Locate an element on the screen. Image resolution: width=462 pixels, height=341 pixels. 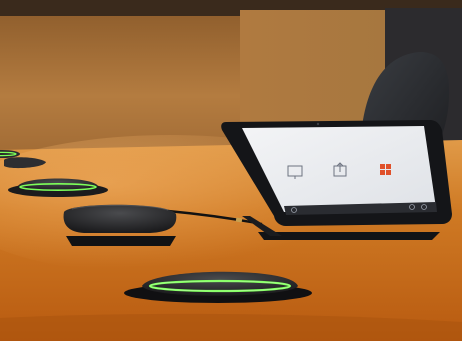
tablet-stand-base is located at coordinates (349, 236).